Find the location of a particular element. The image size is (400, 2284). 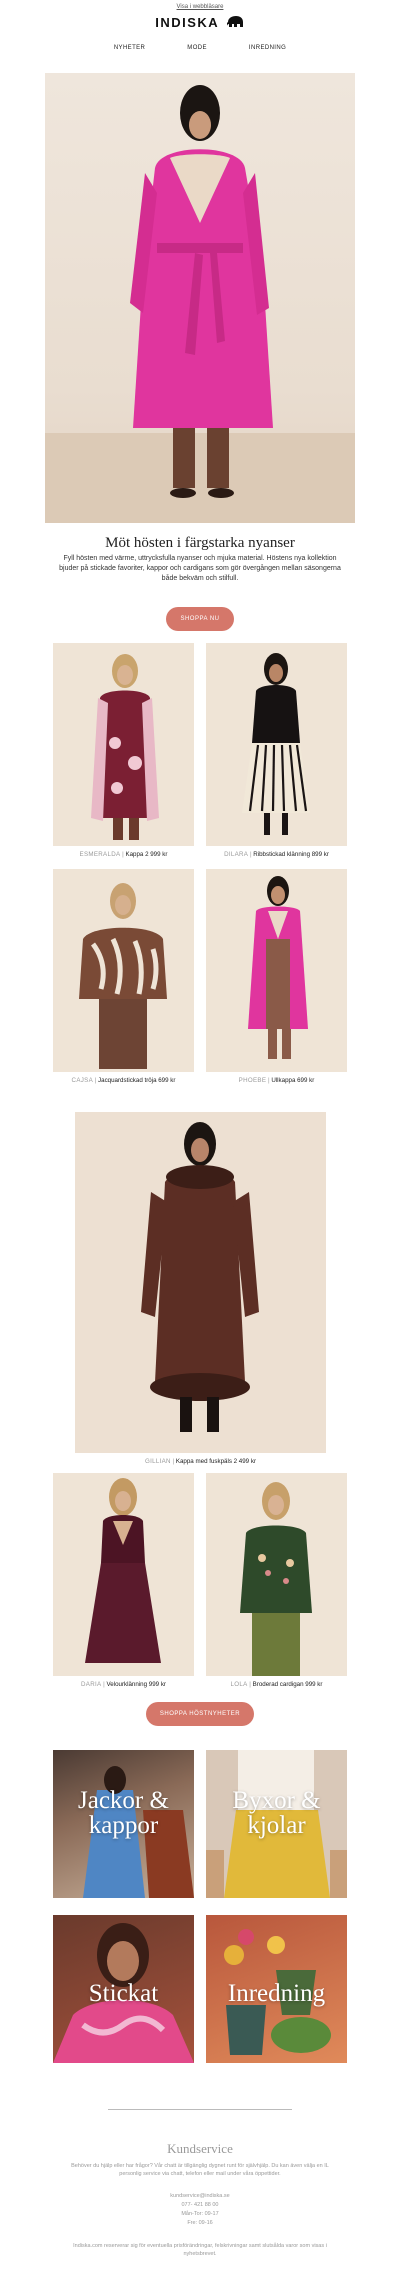

nav-item-inredning: INREDNING is located at coordinates (267, 48).